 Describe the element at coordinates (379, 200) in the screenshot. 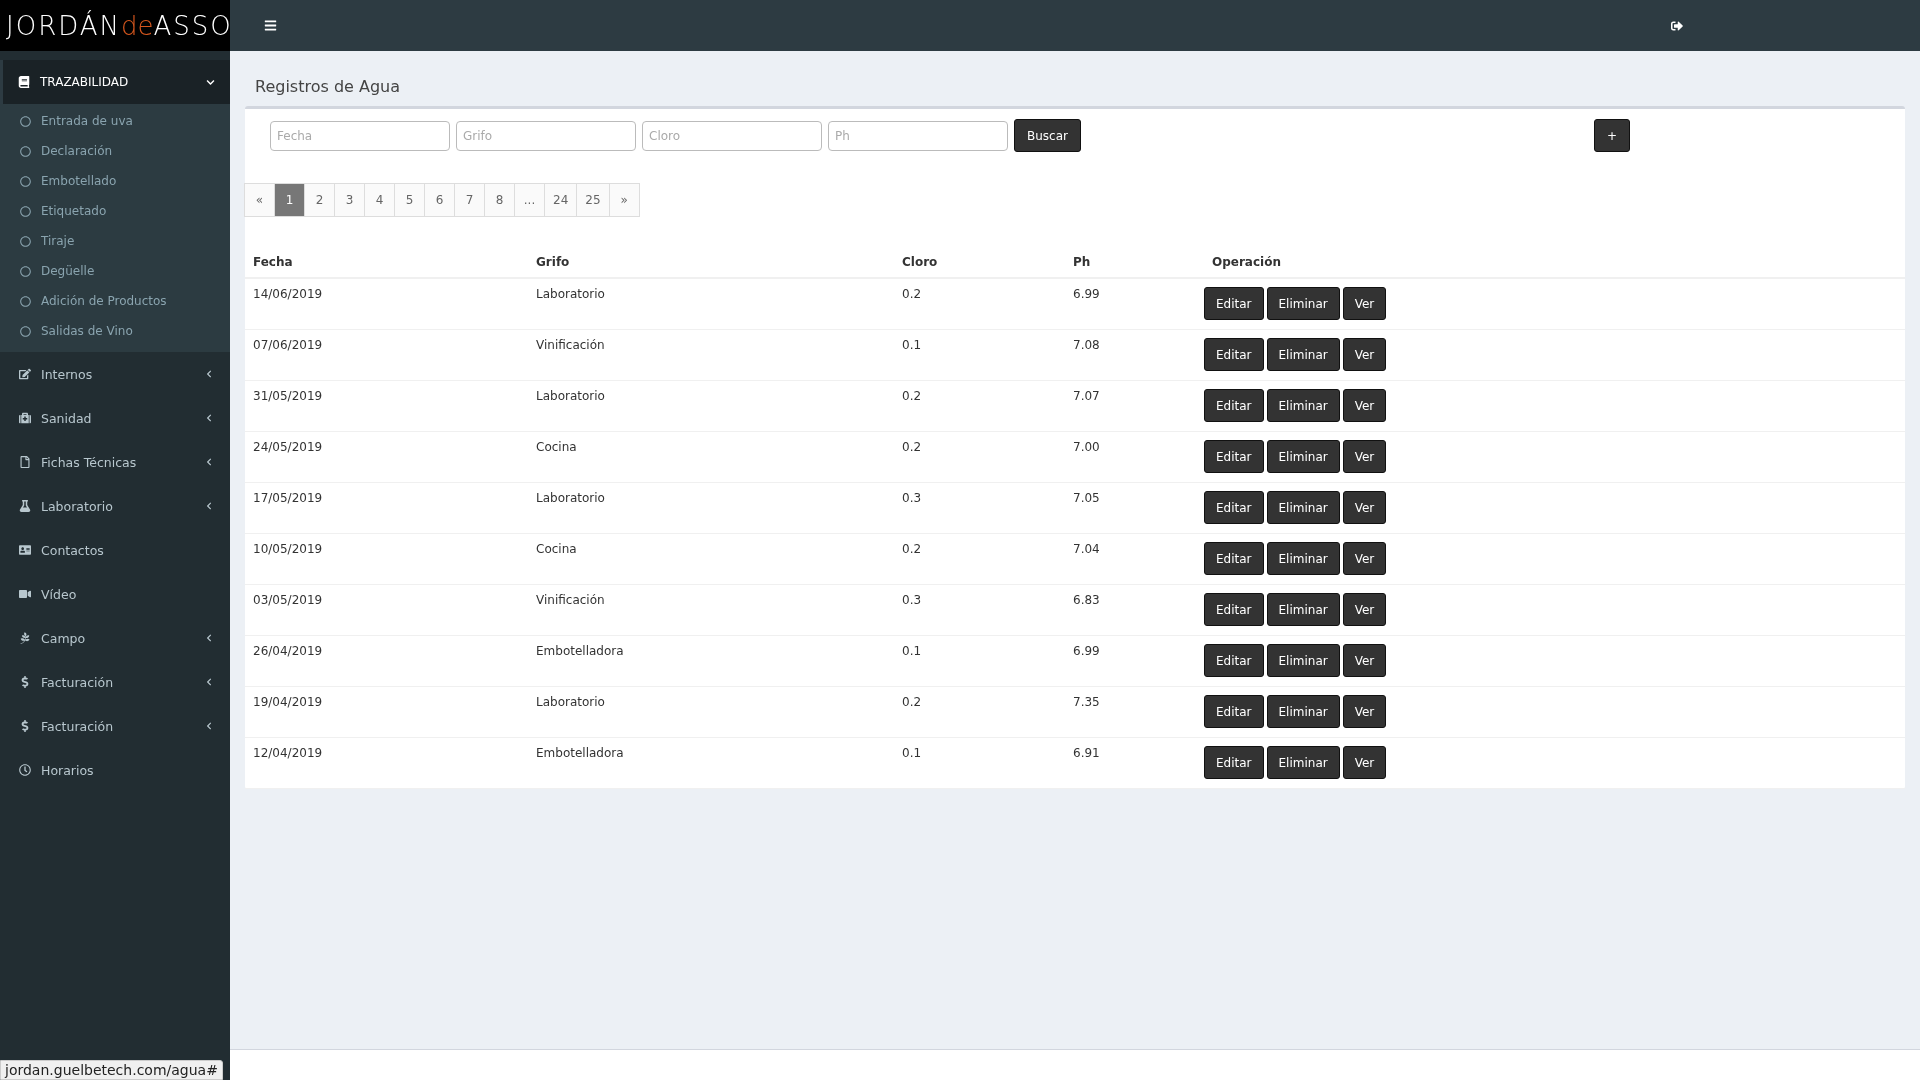

I see `page-link: 4` at that location.